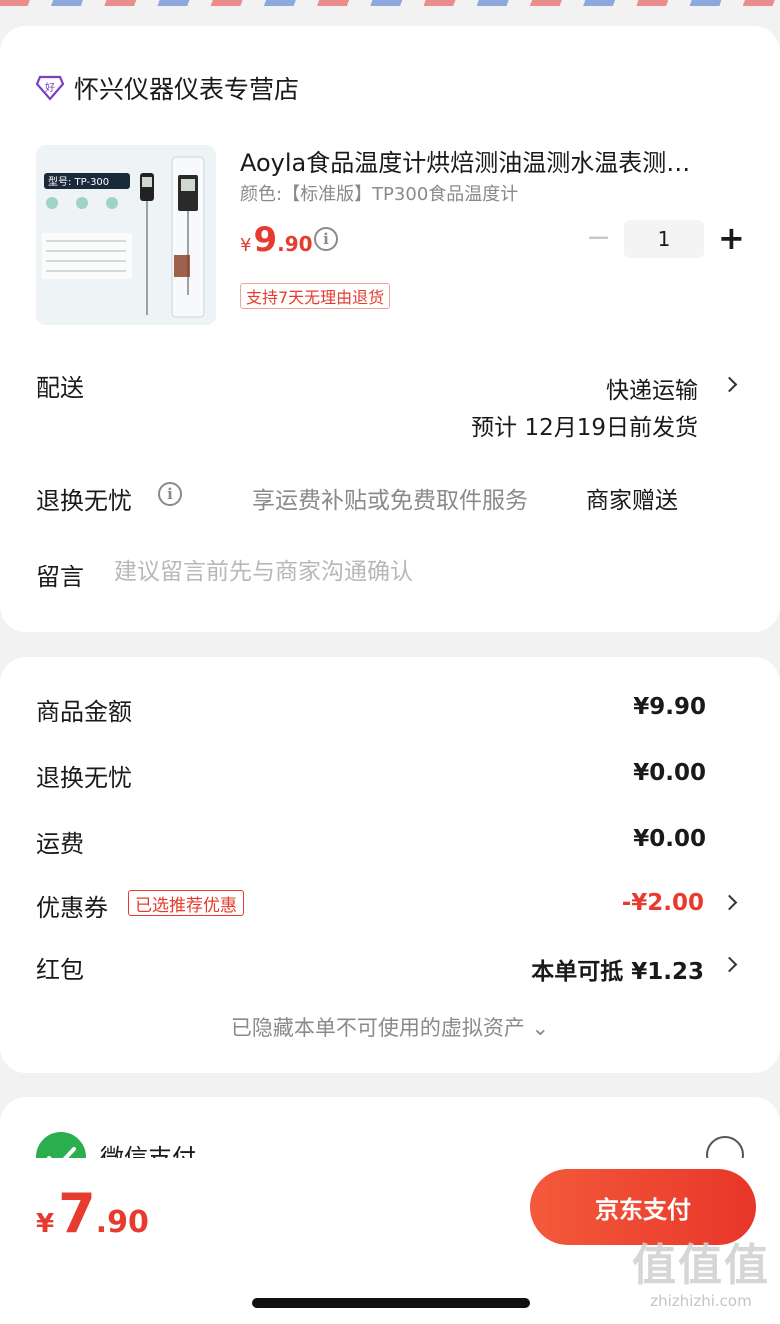  Describe the element at coordinates (187, 89) in the screenshot. I see `store-name: 怀兴仪器仪表专营店` at that location.